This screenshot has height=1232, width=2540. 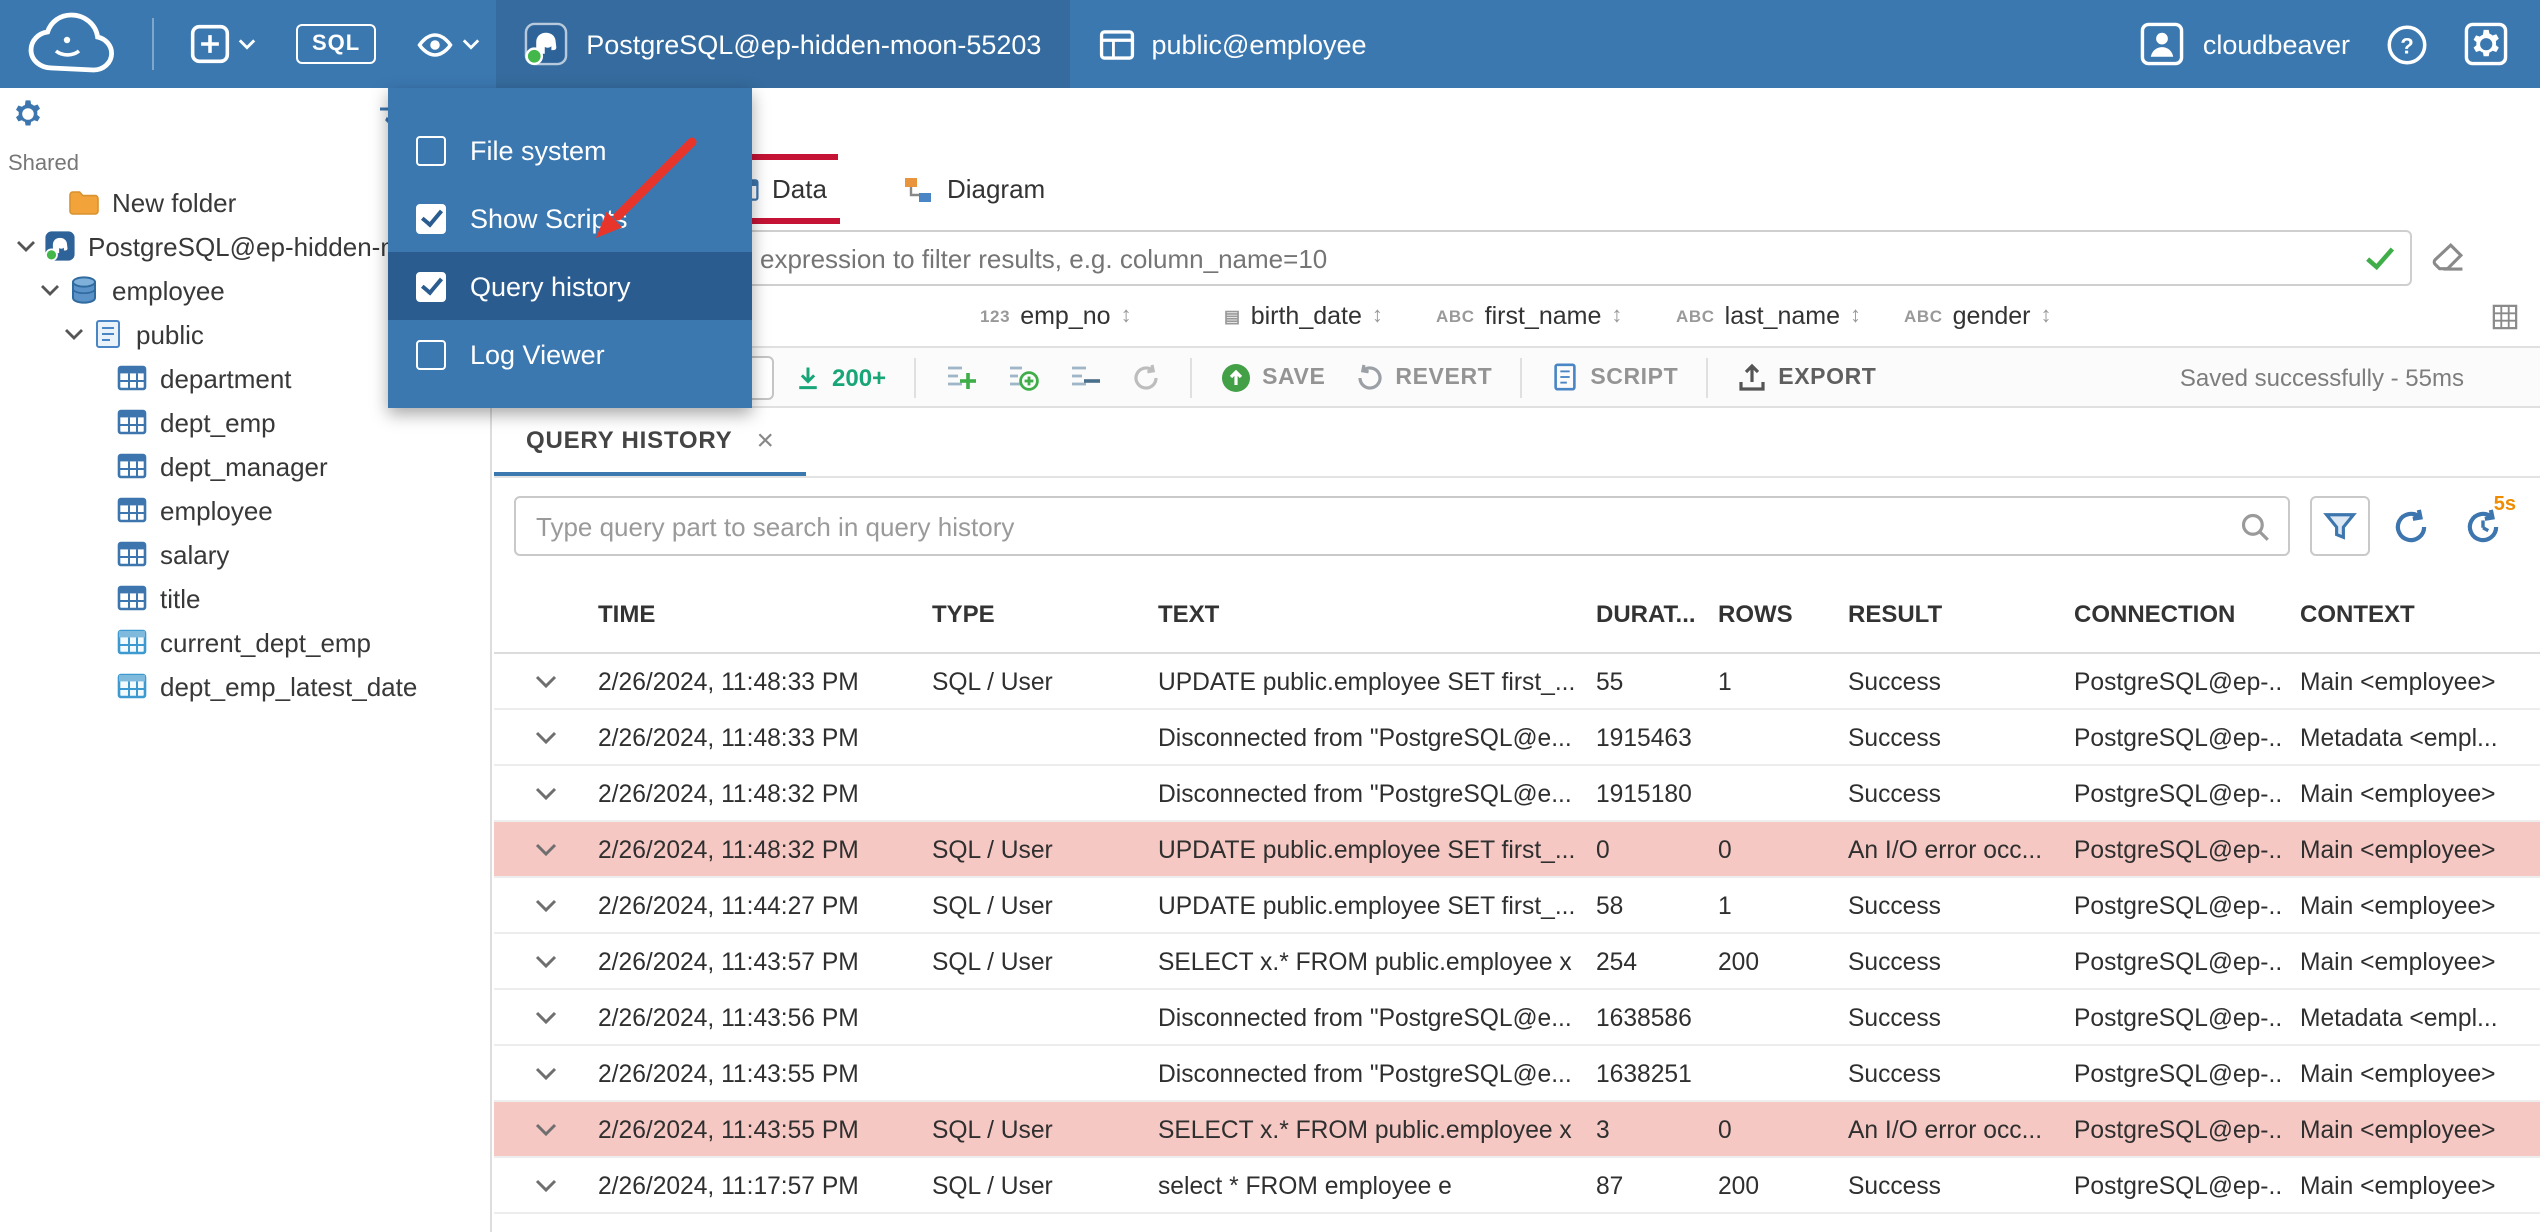 I want to click on history-refresh-button, so click(x=2411, y=526).